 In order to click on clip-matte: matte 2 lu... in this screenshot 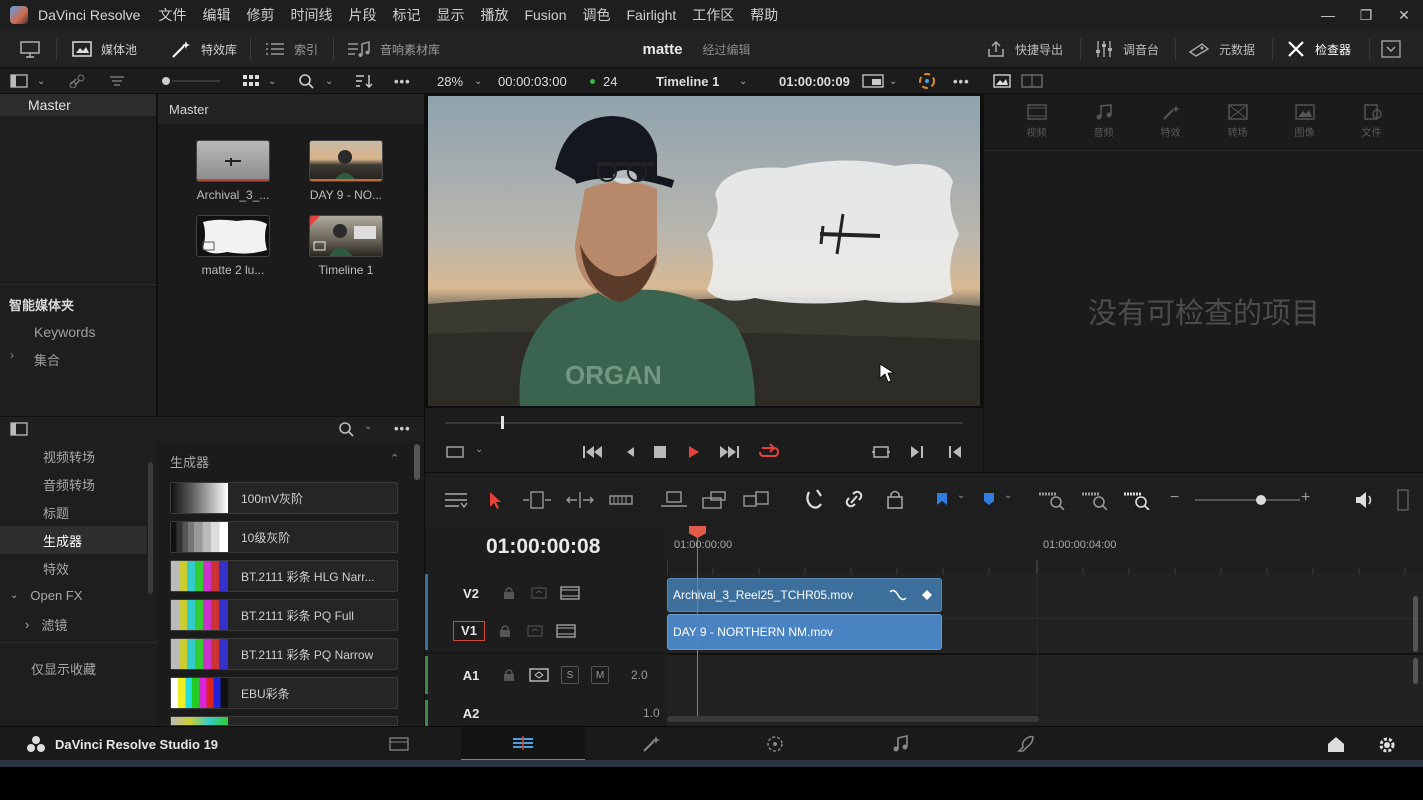, I will do `click(233, 246)`.